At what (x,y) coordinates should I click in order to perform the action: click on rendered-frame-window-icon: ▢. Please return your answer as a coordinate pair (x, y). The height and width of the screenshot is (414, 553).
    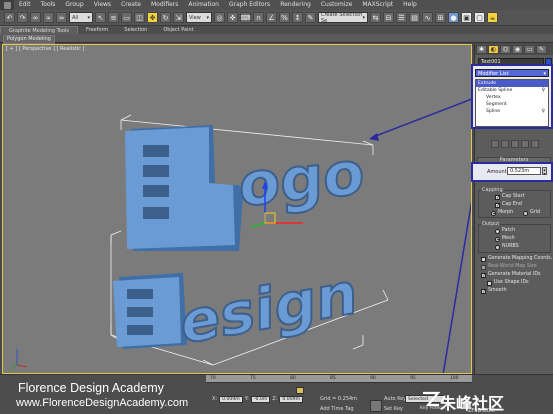
    Looking at the image, I should click on (479, 17).